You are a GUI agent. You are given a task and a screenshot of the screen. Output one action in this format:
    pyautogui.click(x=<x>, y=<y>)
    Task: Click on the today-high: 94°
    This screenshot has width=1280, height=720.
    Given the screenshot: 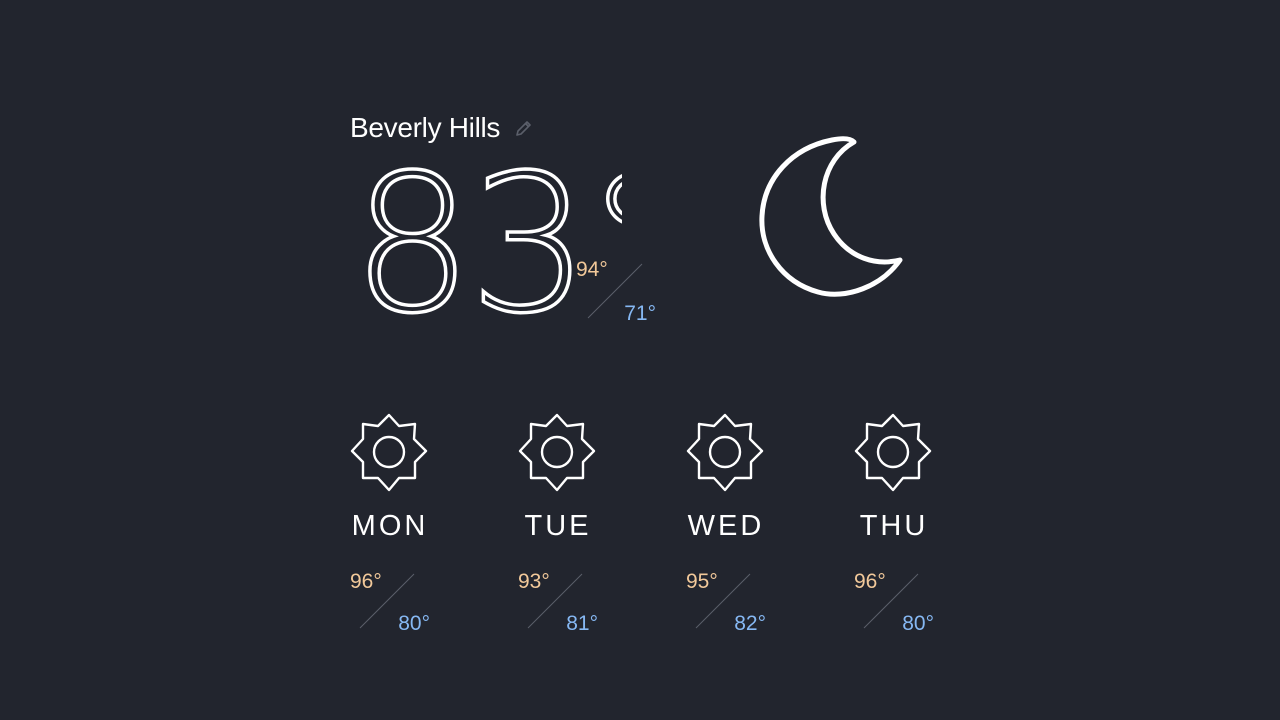 What is the action you would take?
    pyautogui.click(x=592, y=269)
    